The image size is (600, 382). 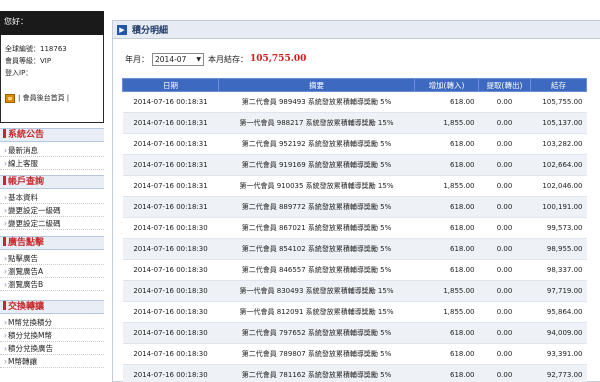 I want to click on cell-balance: 94,009.00, so click(x=558, y=333).